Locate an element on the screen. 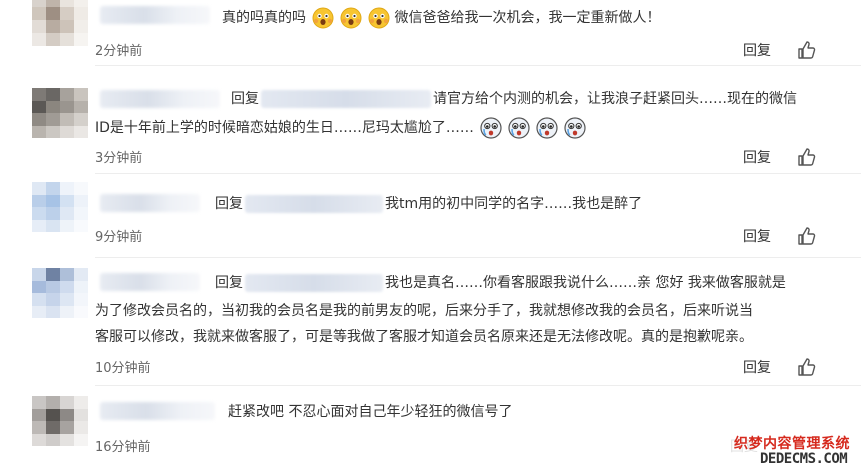 The width and height of the screenshot is (861, 468). comment-text: 回复 我也是真名……你看客服跟我说什么……亲 您好 我来做客服就是 is located at coordinates (500, 283).